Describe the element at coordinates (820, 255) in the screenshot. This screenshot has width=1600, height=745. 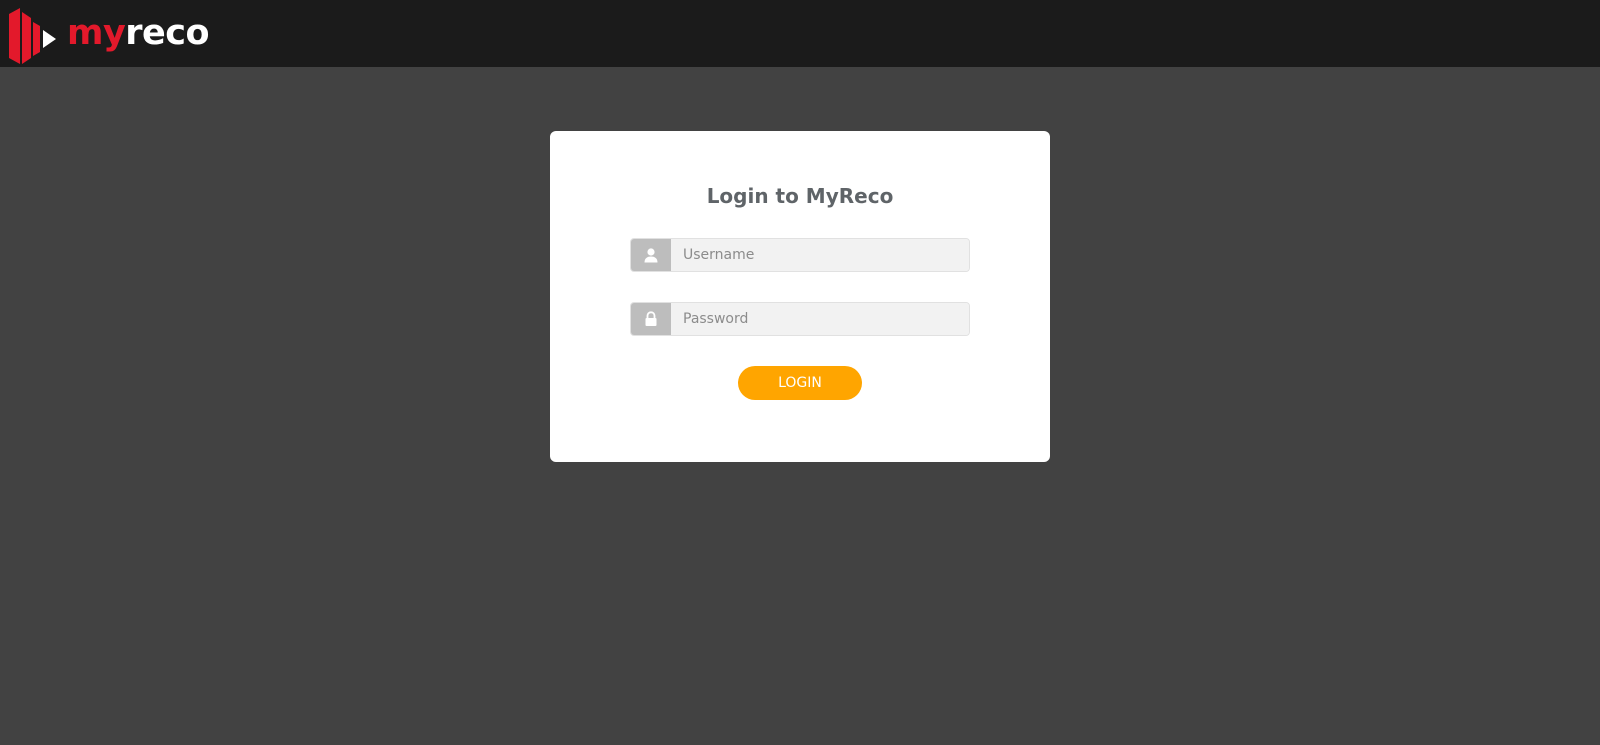
I see `username-input` at that location.